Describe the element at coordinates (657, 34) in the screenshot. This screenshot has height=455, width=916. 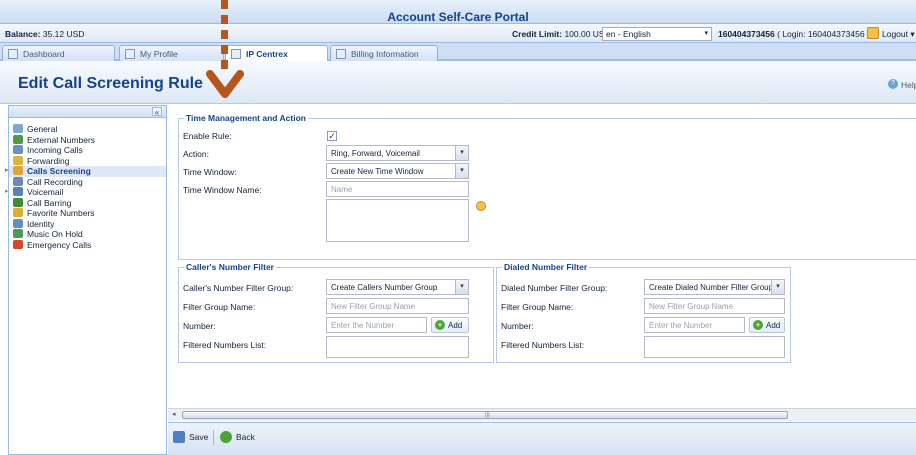
I see `language-select: en - English ▾` at that location.